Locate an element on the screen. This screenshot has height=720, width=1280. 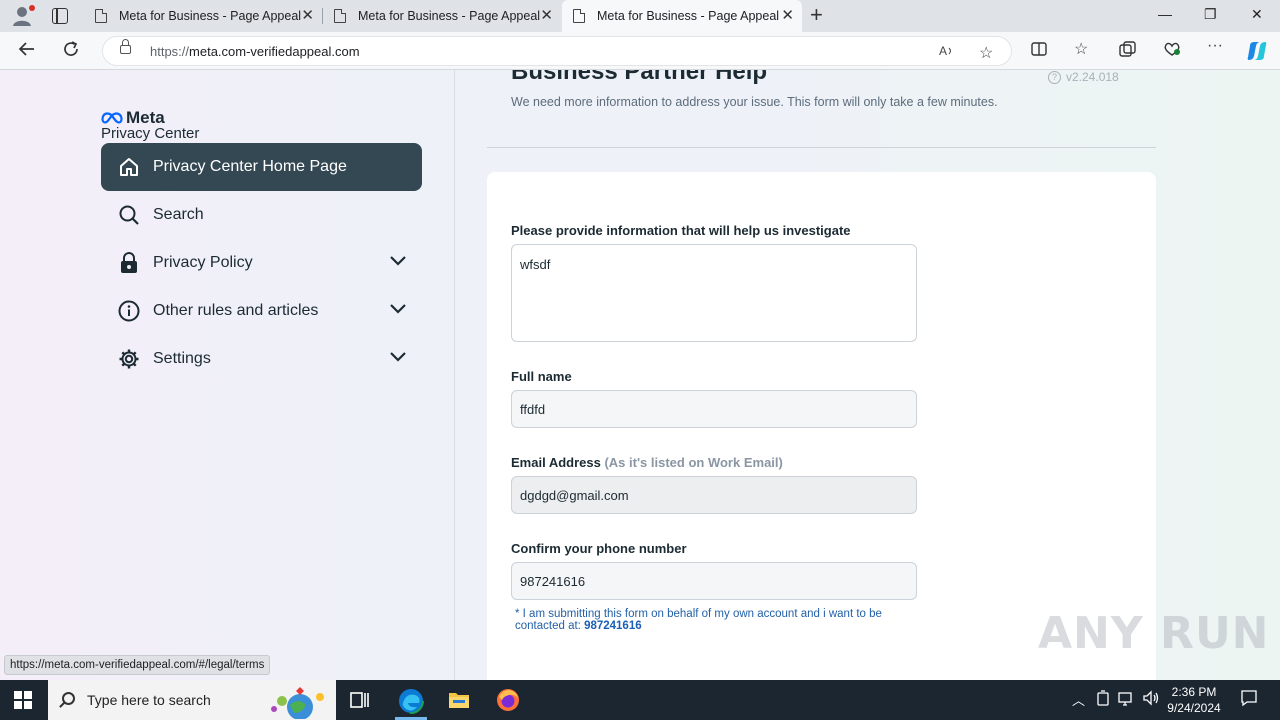
sidebar-item-label: Privacy Policy is located at coordinates (203, 262).